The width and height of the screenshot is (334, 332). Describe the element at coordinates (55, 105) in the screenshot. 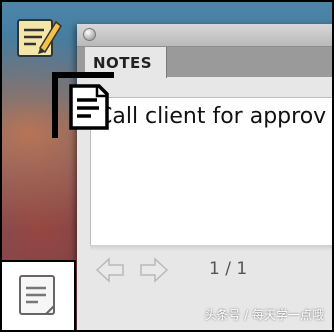

I see `callout-bracket-vertical` at that location.